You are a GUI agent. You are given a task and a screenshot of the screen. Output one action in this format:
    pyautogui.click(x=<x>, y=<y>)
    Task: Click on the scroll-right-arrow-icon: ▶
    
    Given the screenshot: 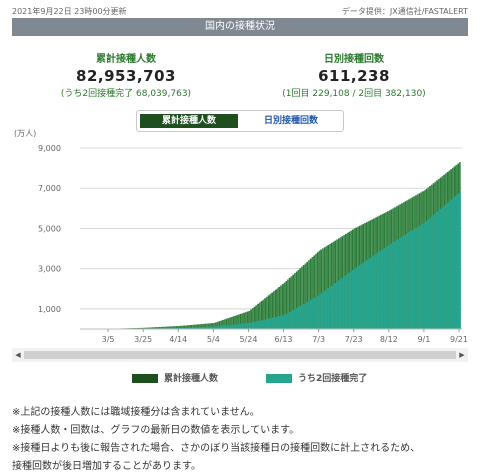 What is the action you would take?
    pyautogui.click(x=462, y=355)
    